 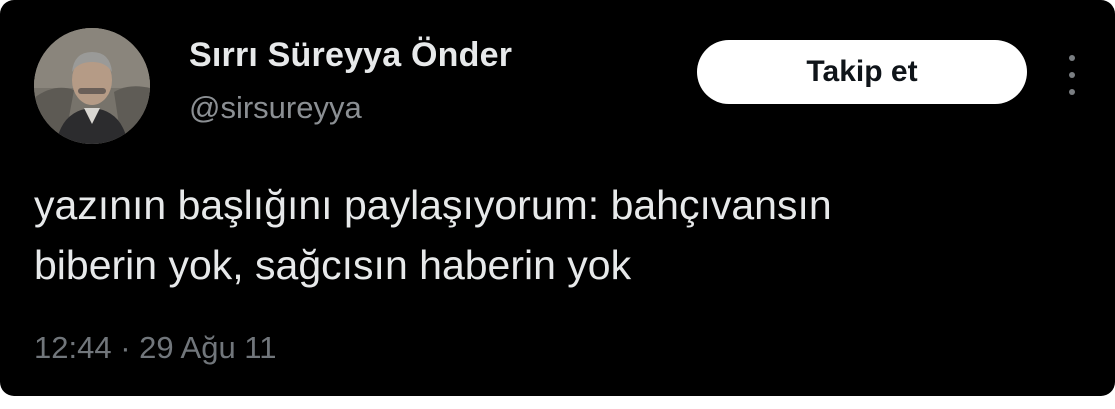 I want to click on timestamp-date: 29 Ağu 11, so click(x=208, y=347).